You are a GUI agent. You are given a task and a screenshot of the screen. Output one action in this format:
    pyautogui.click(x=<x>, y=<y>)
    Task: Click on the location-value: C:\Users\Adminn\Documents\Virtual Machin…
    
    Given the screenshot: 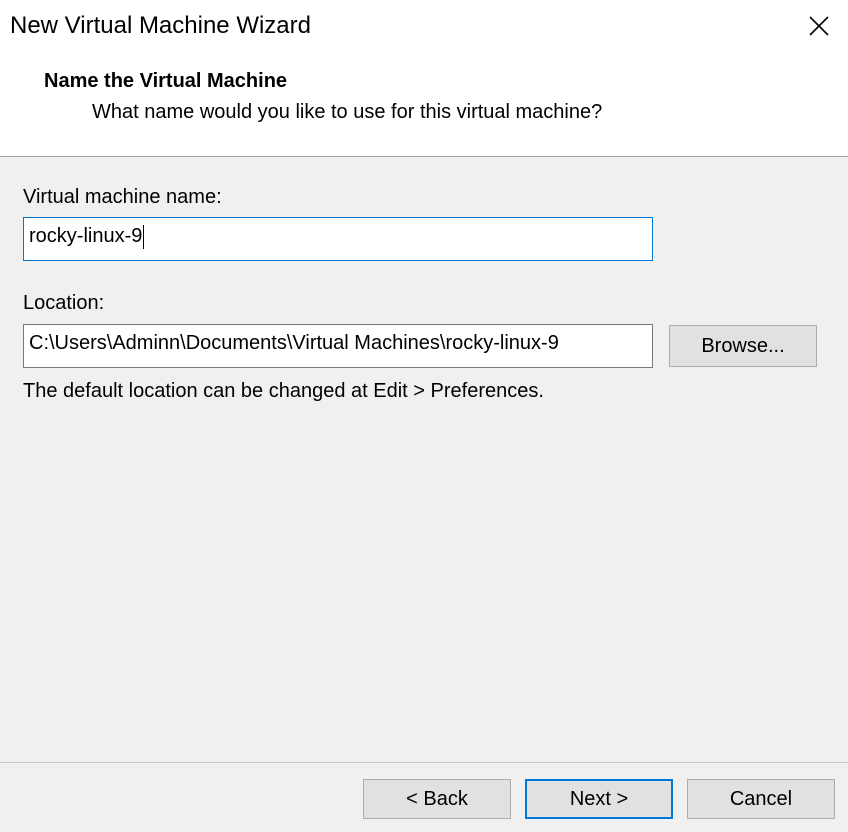 What is the action you would take?
    pyautogui.click(x=294, y=343)
    